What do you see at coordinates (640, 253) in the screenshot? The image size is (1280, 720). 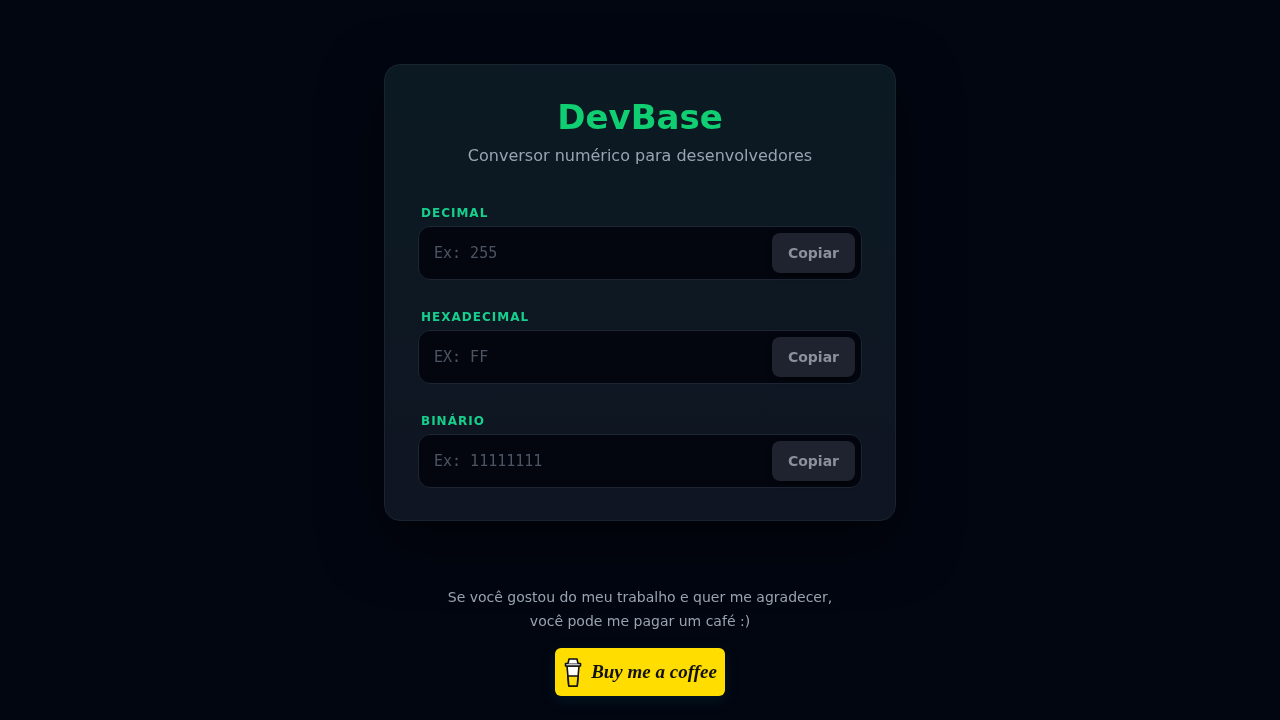 I see `number-input-field: Ex: 255 Copiar` at bounding box center [640, 253].